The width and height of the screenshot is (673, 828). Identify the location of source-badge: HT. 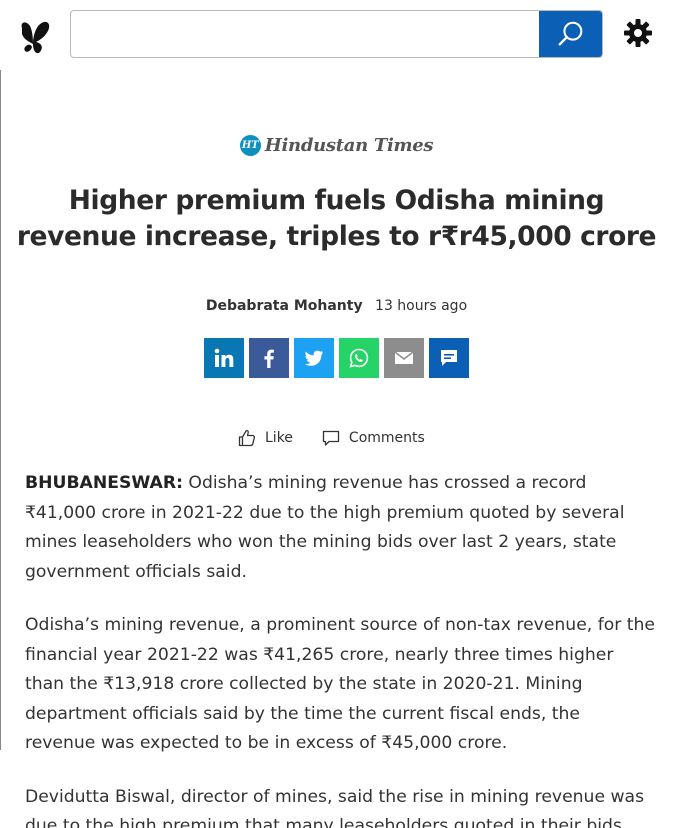
(250, 145).